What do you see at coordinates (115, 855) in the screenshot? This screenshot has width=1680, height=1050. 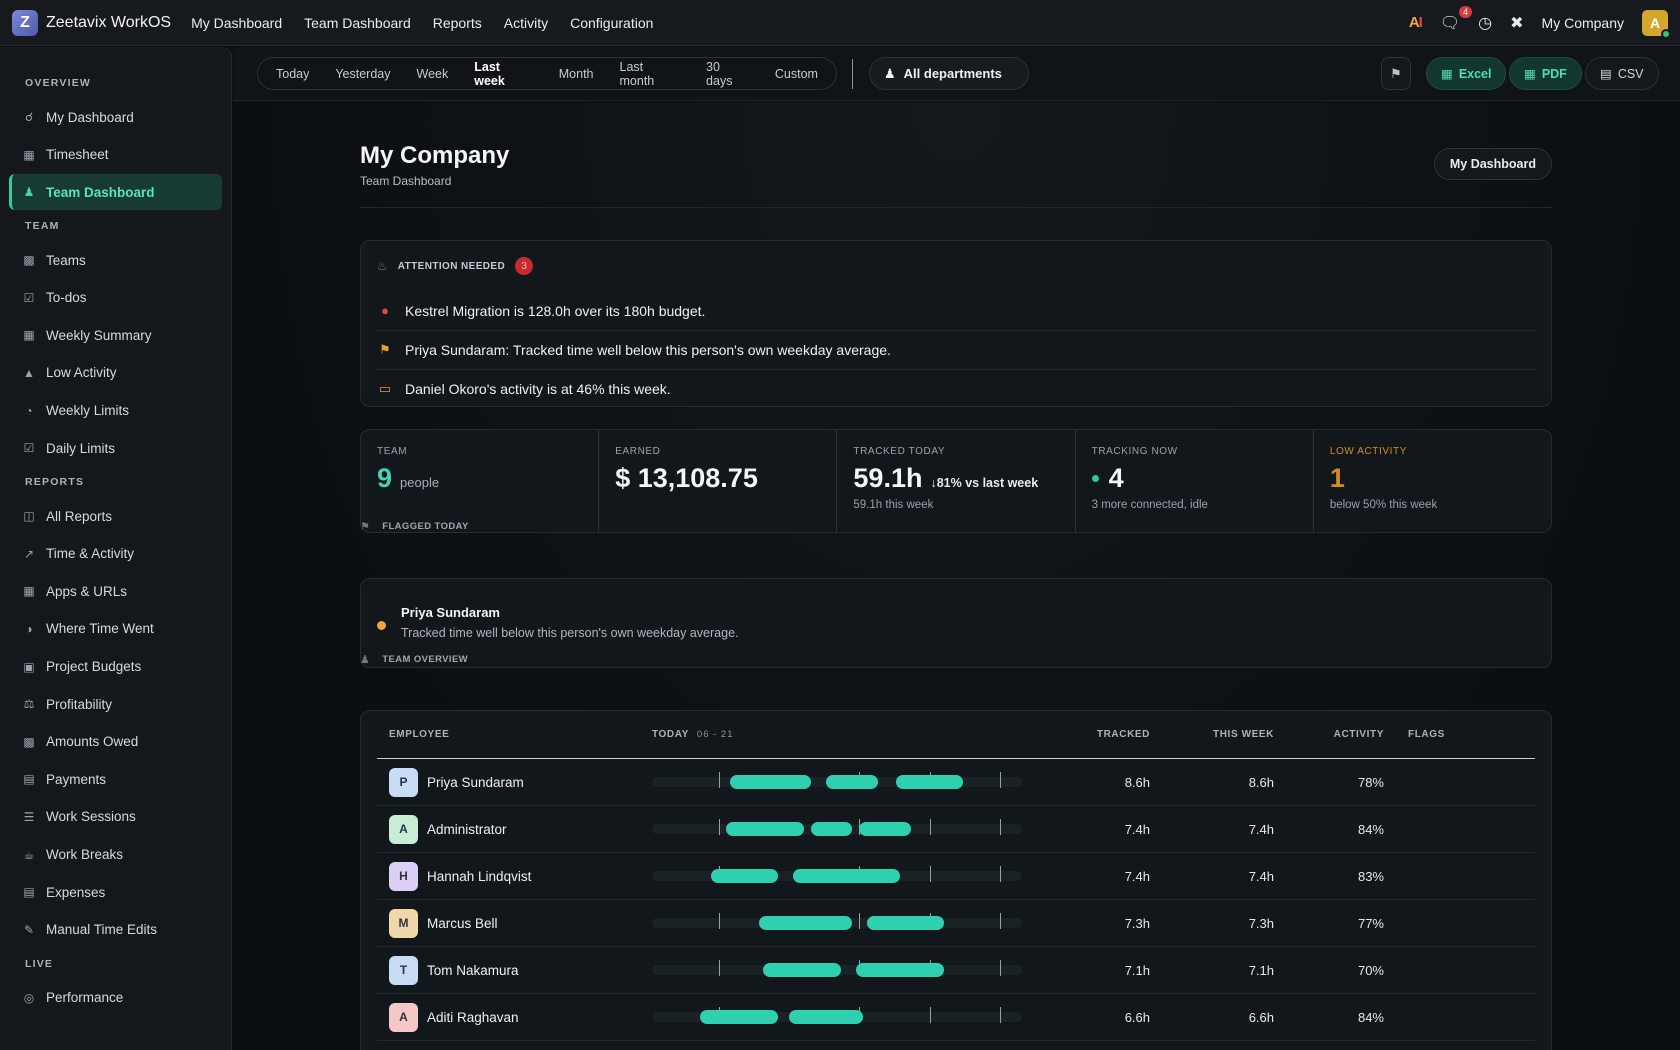 I see `sidebar-item-work-breaks: ☕ Work Breaks` at bounding box center [115, 855].